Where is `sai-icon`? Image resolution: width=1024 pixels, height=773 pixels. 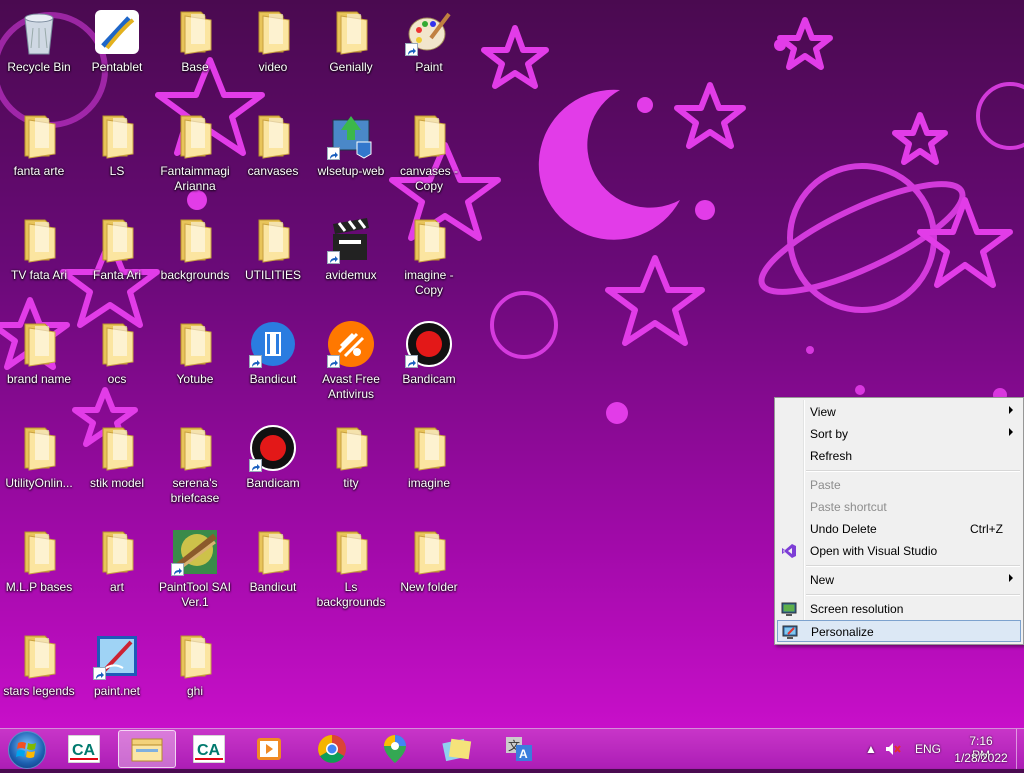
sai-icon is located at coordinates (195, 552).